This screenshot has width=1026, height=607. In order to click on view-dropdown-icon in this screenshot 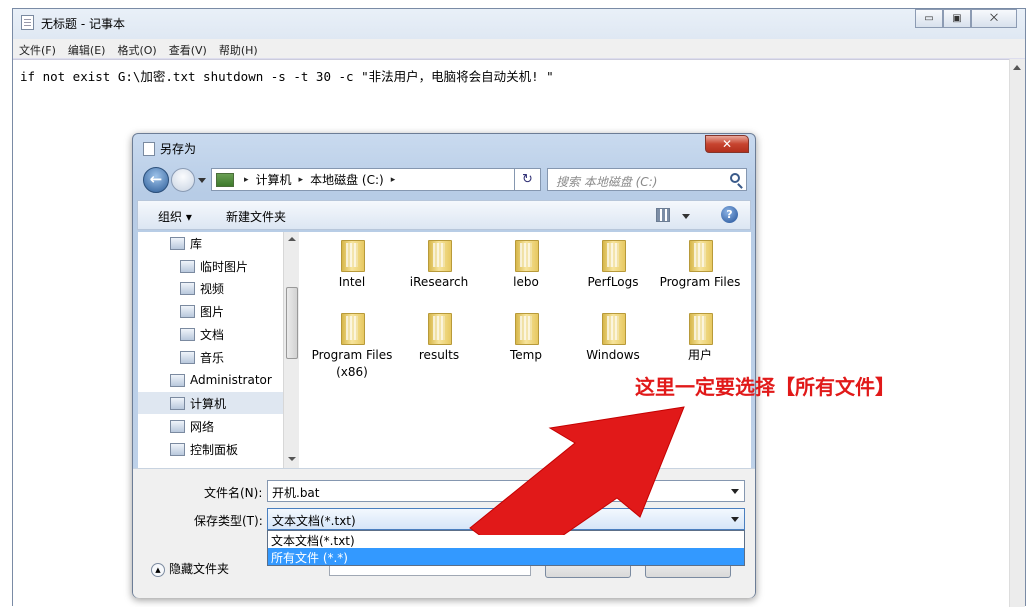, I will do `click(686, 216)`.